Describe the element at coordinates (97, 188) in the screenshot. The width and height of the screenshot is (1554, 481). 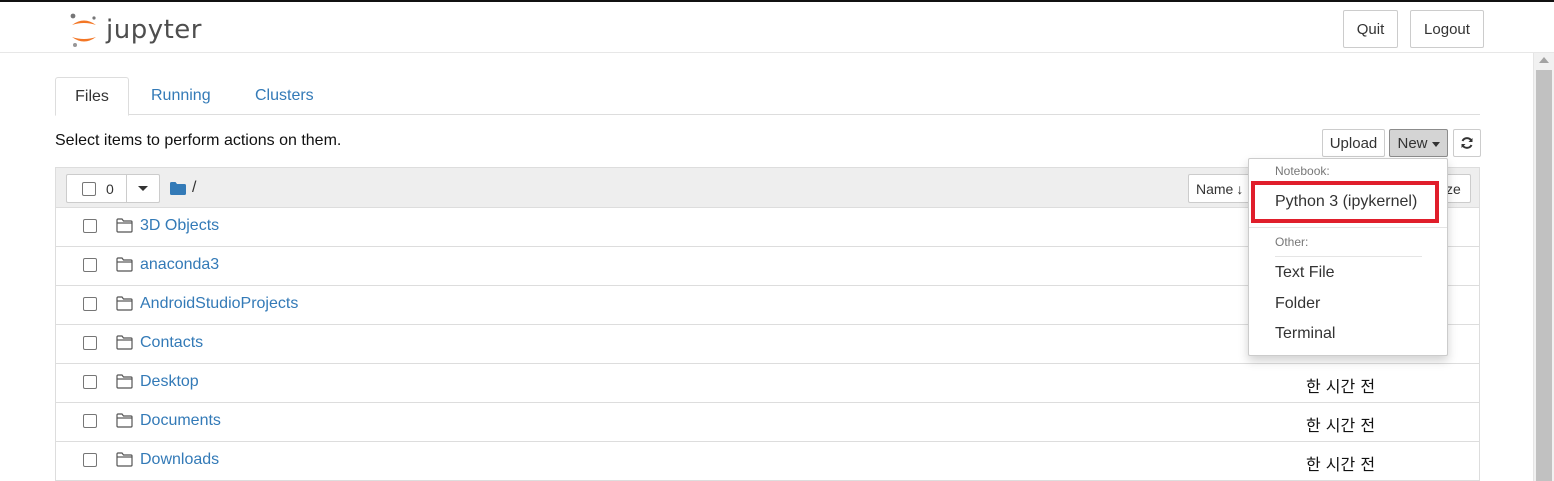
I see `select-all-control: 0` at that location.